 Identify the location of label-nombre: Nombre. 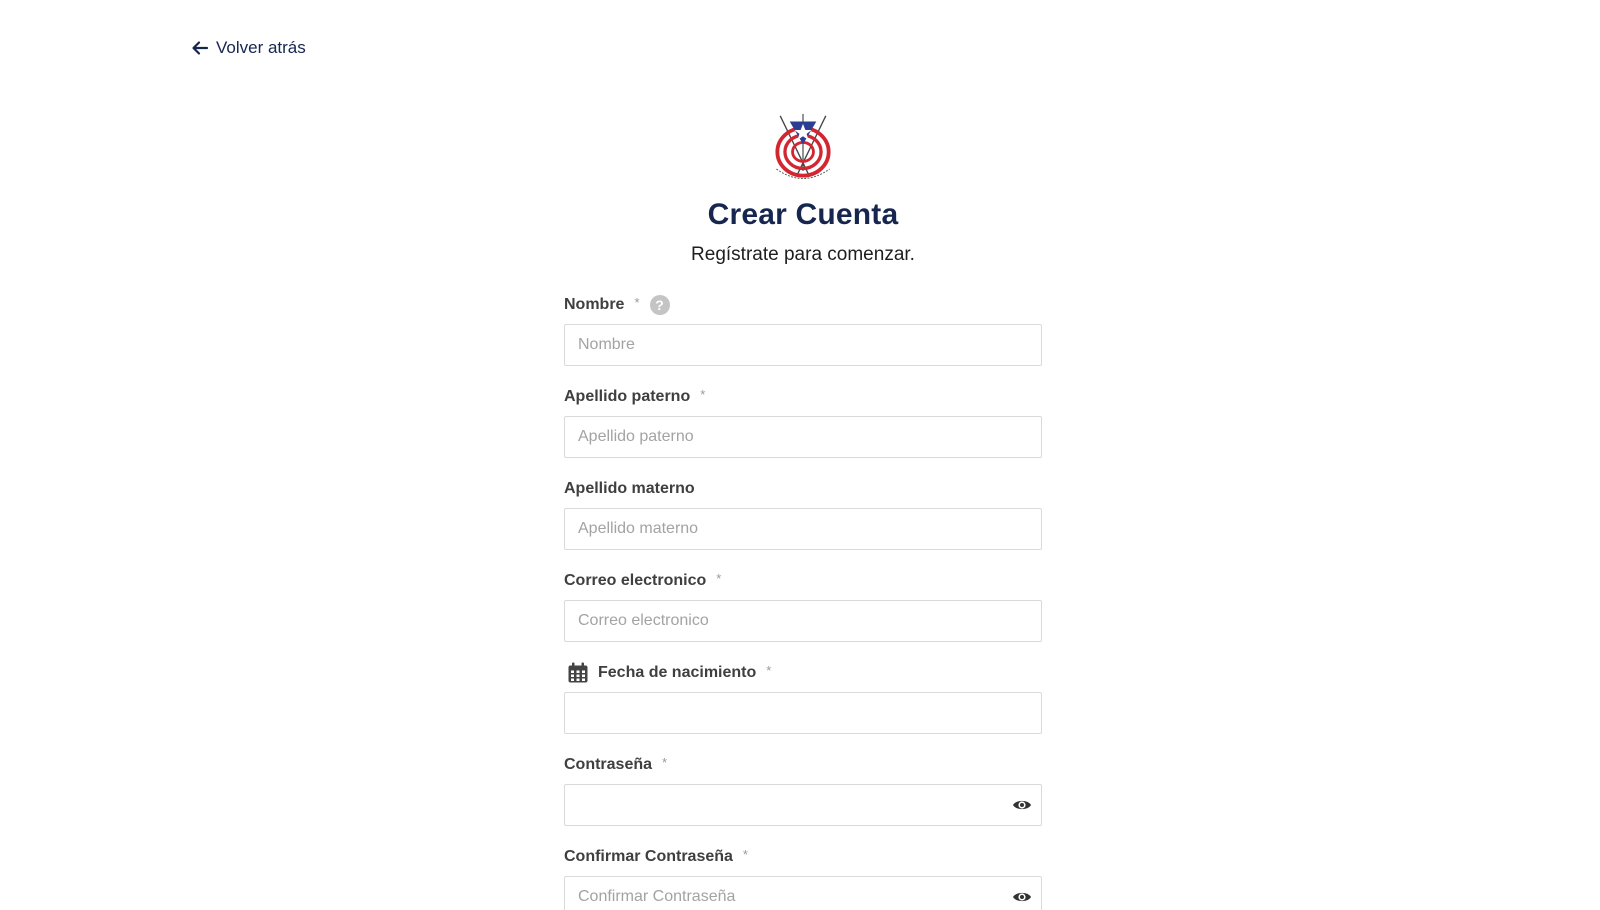
(594, 304).